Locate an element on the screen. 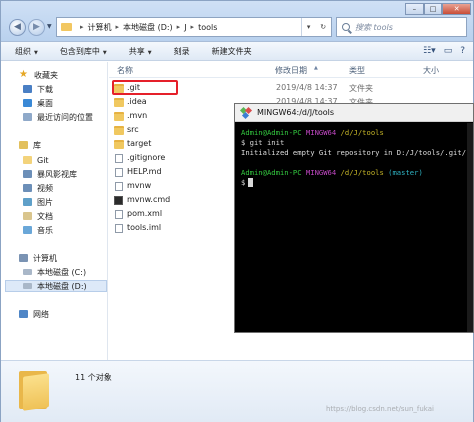 Image resolution: width=474 pixels, height=422 pixels. refresh-icon: ↻ is located at coordinates (323, 27).